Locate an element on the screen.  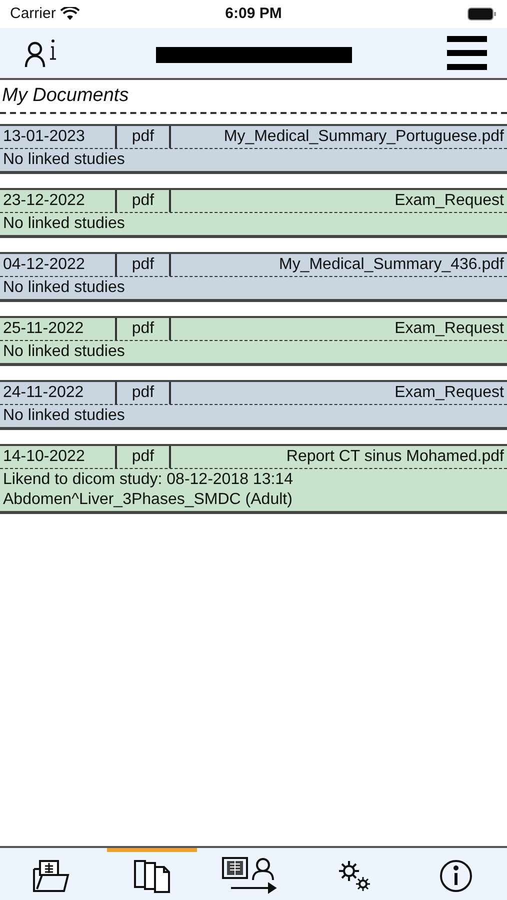
linked-study-text: Abdomen^Liver_3Phases_SMDC (Adult) is located at coordinates (148, 500).